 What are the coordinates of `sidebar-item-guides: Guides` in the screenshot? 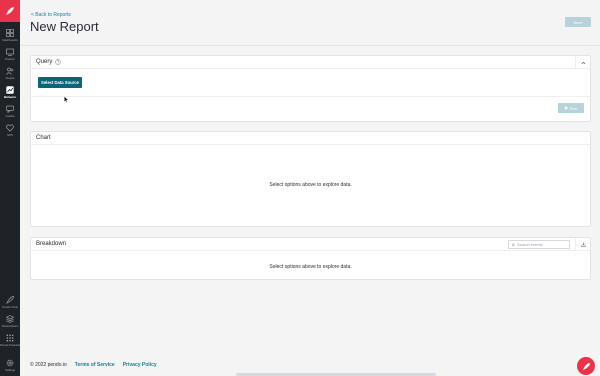 It's located at (10, 113).